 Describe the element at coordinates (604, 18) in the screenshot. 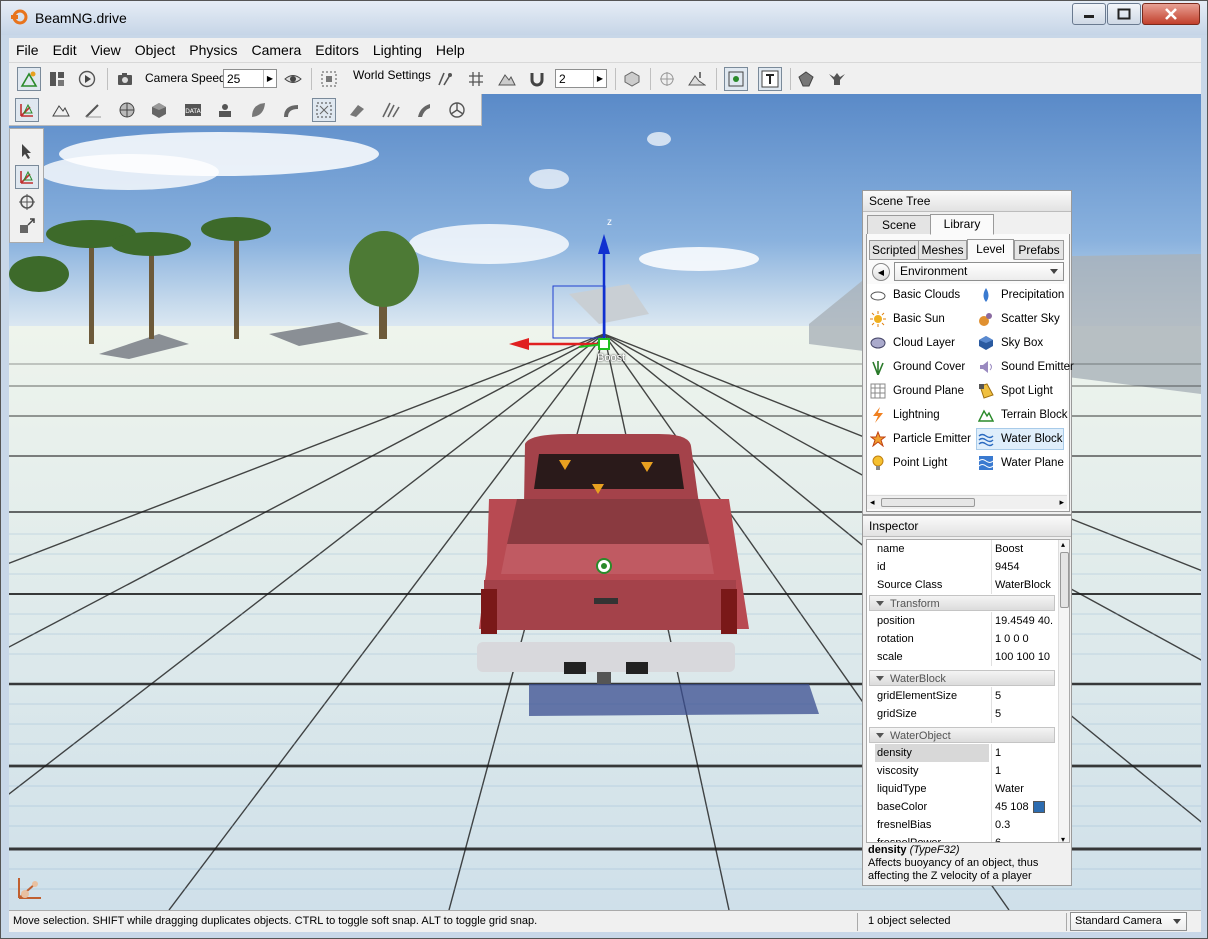

I see `title-bar: BeamNG.drive` at that location.